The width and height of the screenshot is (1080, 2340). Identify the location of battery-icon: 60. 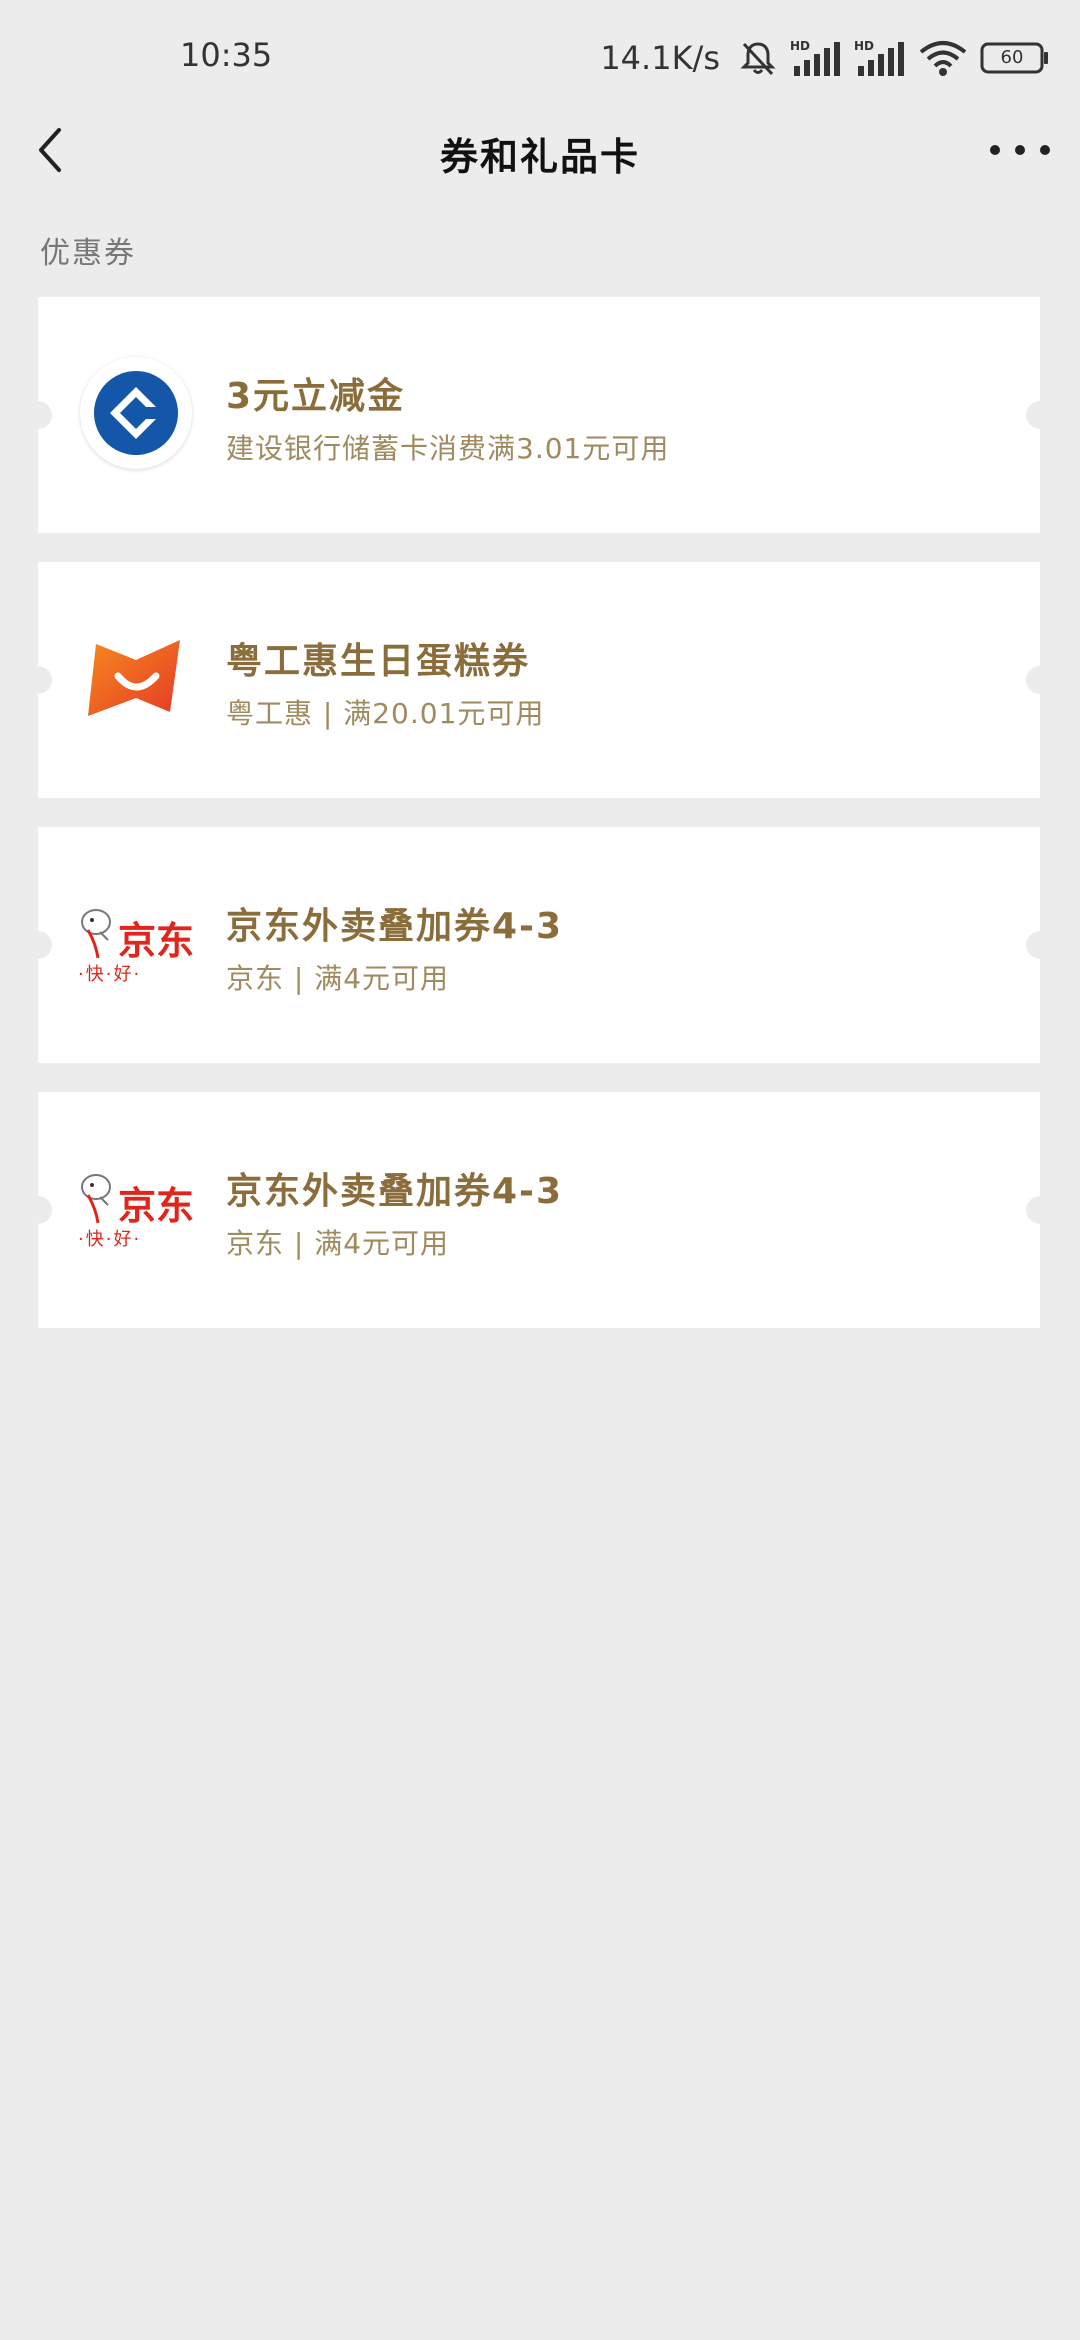
(1015, 58).